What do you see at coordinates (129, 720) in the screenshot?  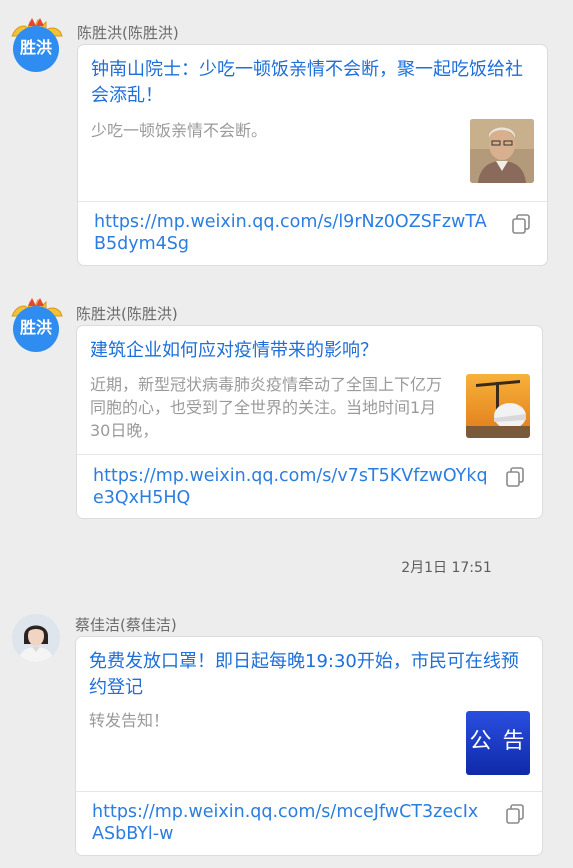 I see `card-description: 转发告知！` at bounding box center [129, 720].